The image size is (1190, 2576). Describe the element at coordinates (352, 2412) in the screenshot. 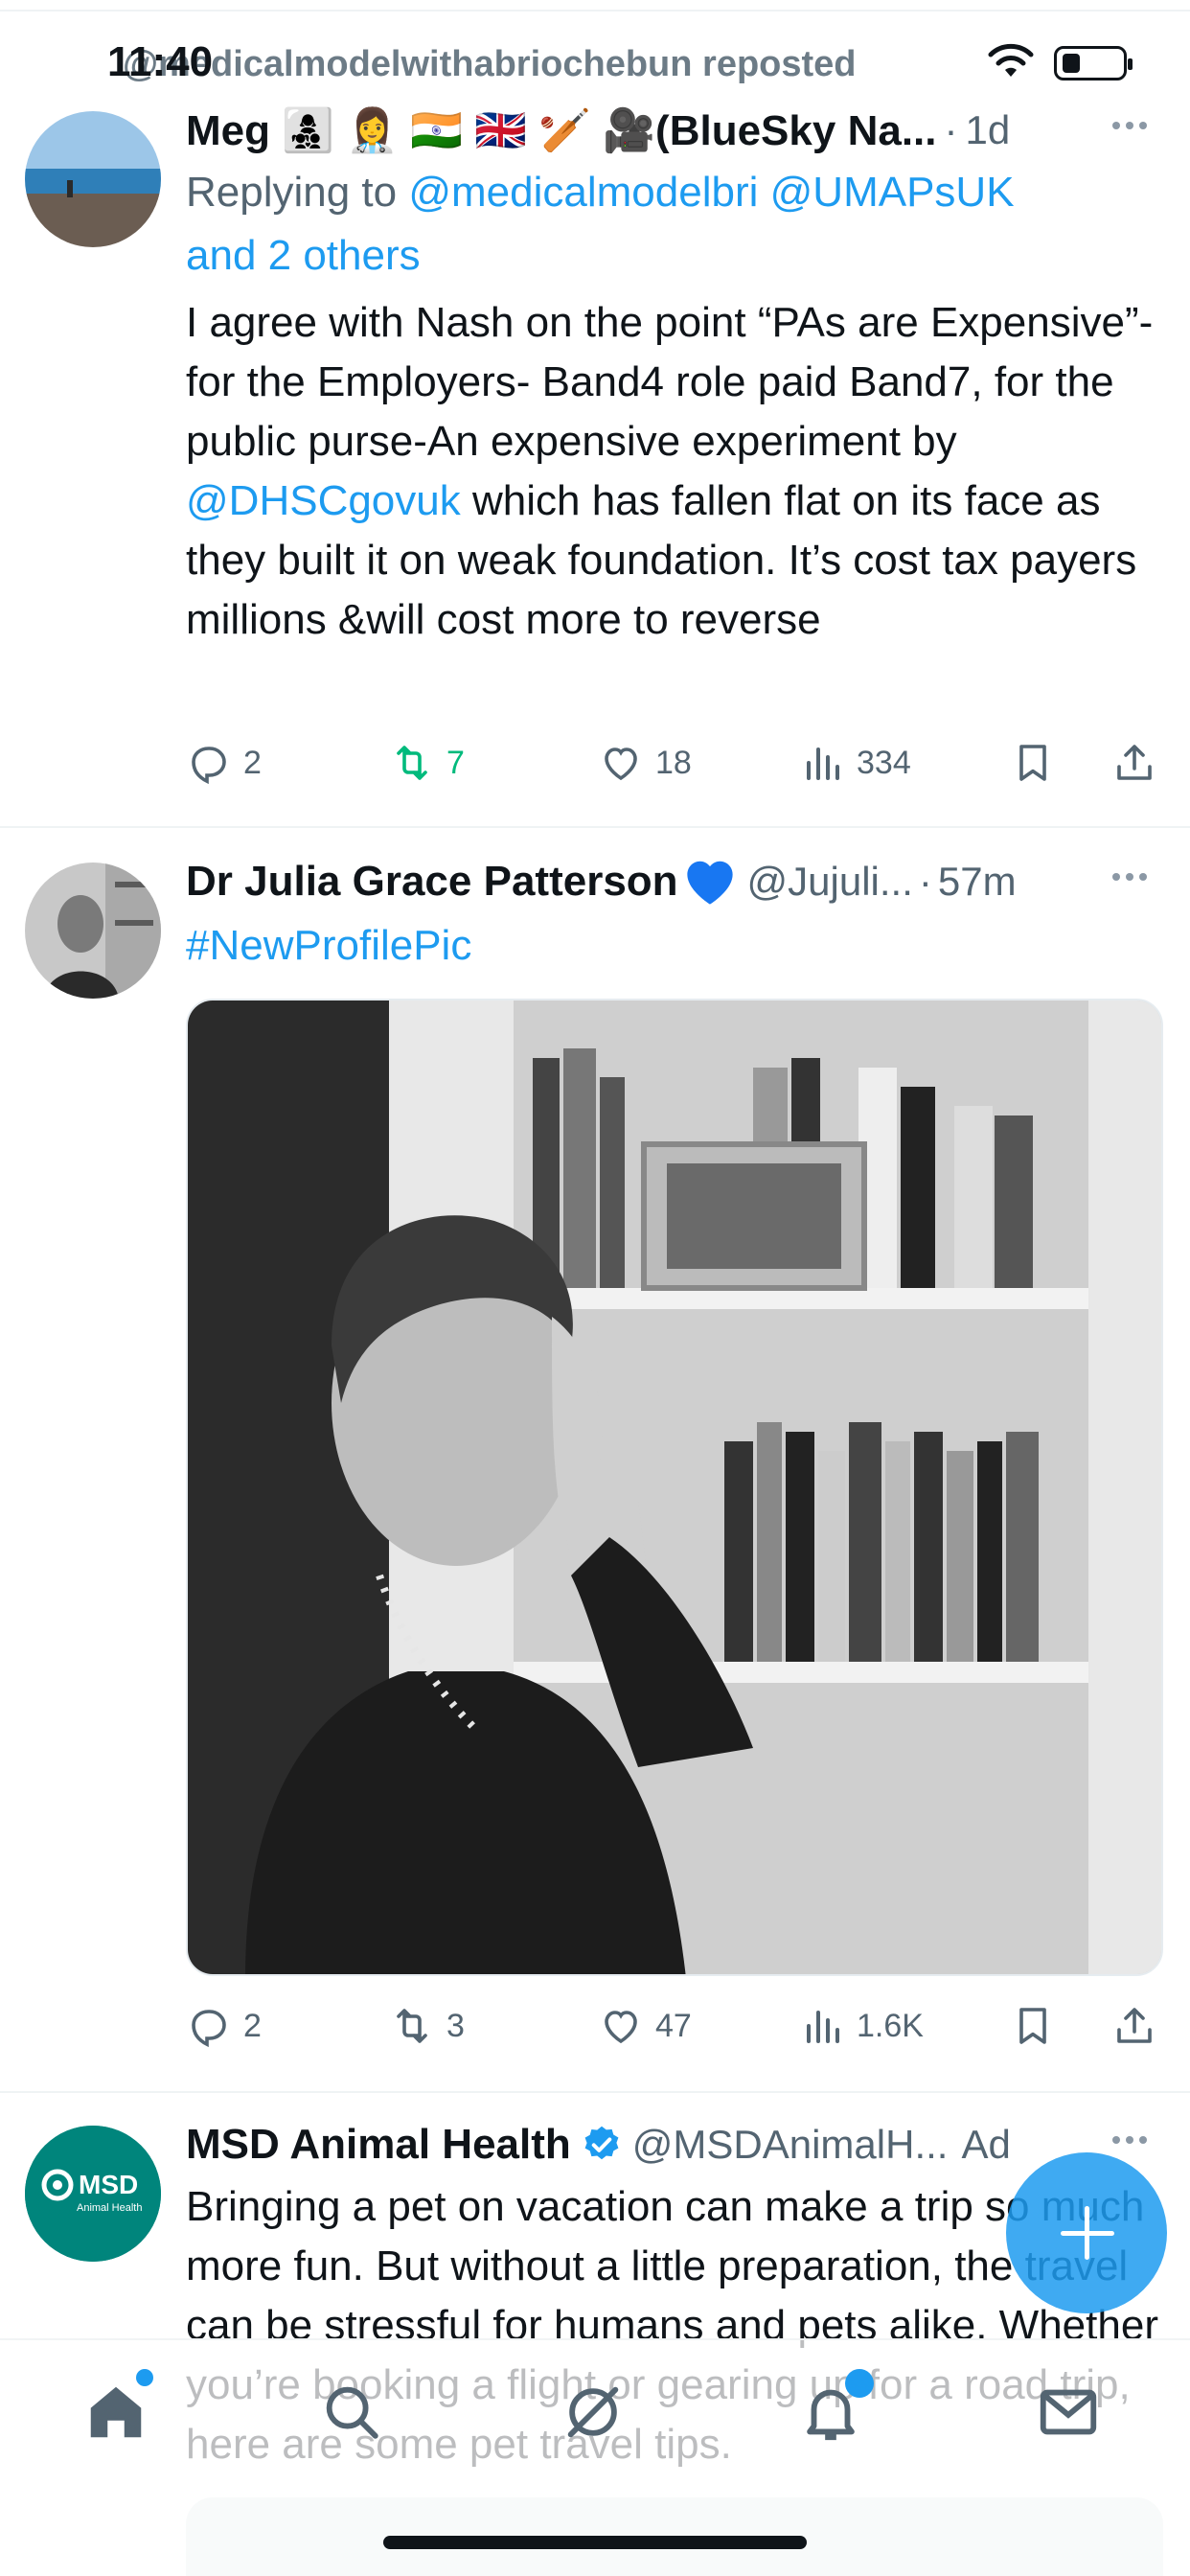

I see `search-icon` at that location.